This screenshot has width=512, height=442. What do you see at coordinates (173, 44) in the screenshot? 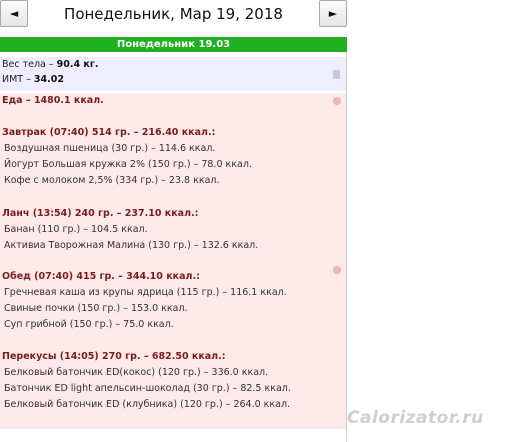
I see `day-header-bar: Понедельник 19.03` at bounding box center [173, 44].